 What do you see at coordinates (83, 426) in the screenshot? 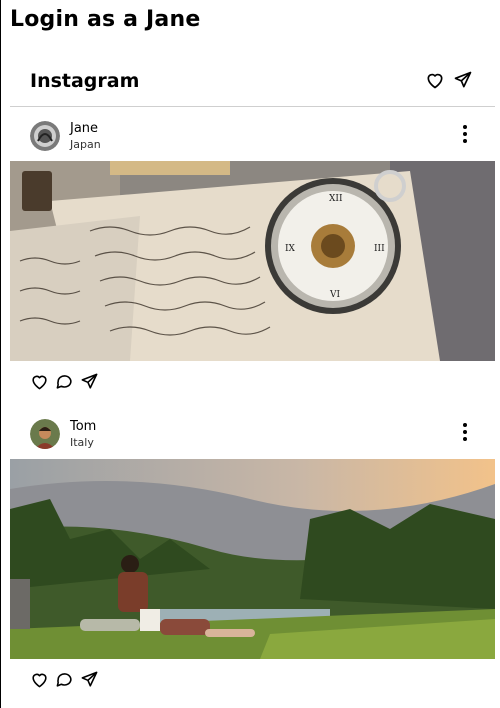
I see `post-username: Tom` at bounding box center [83, 426].